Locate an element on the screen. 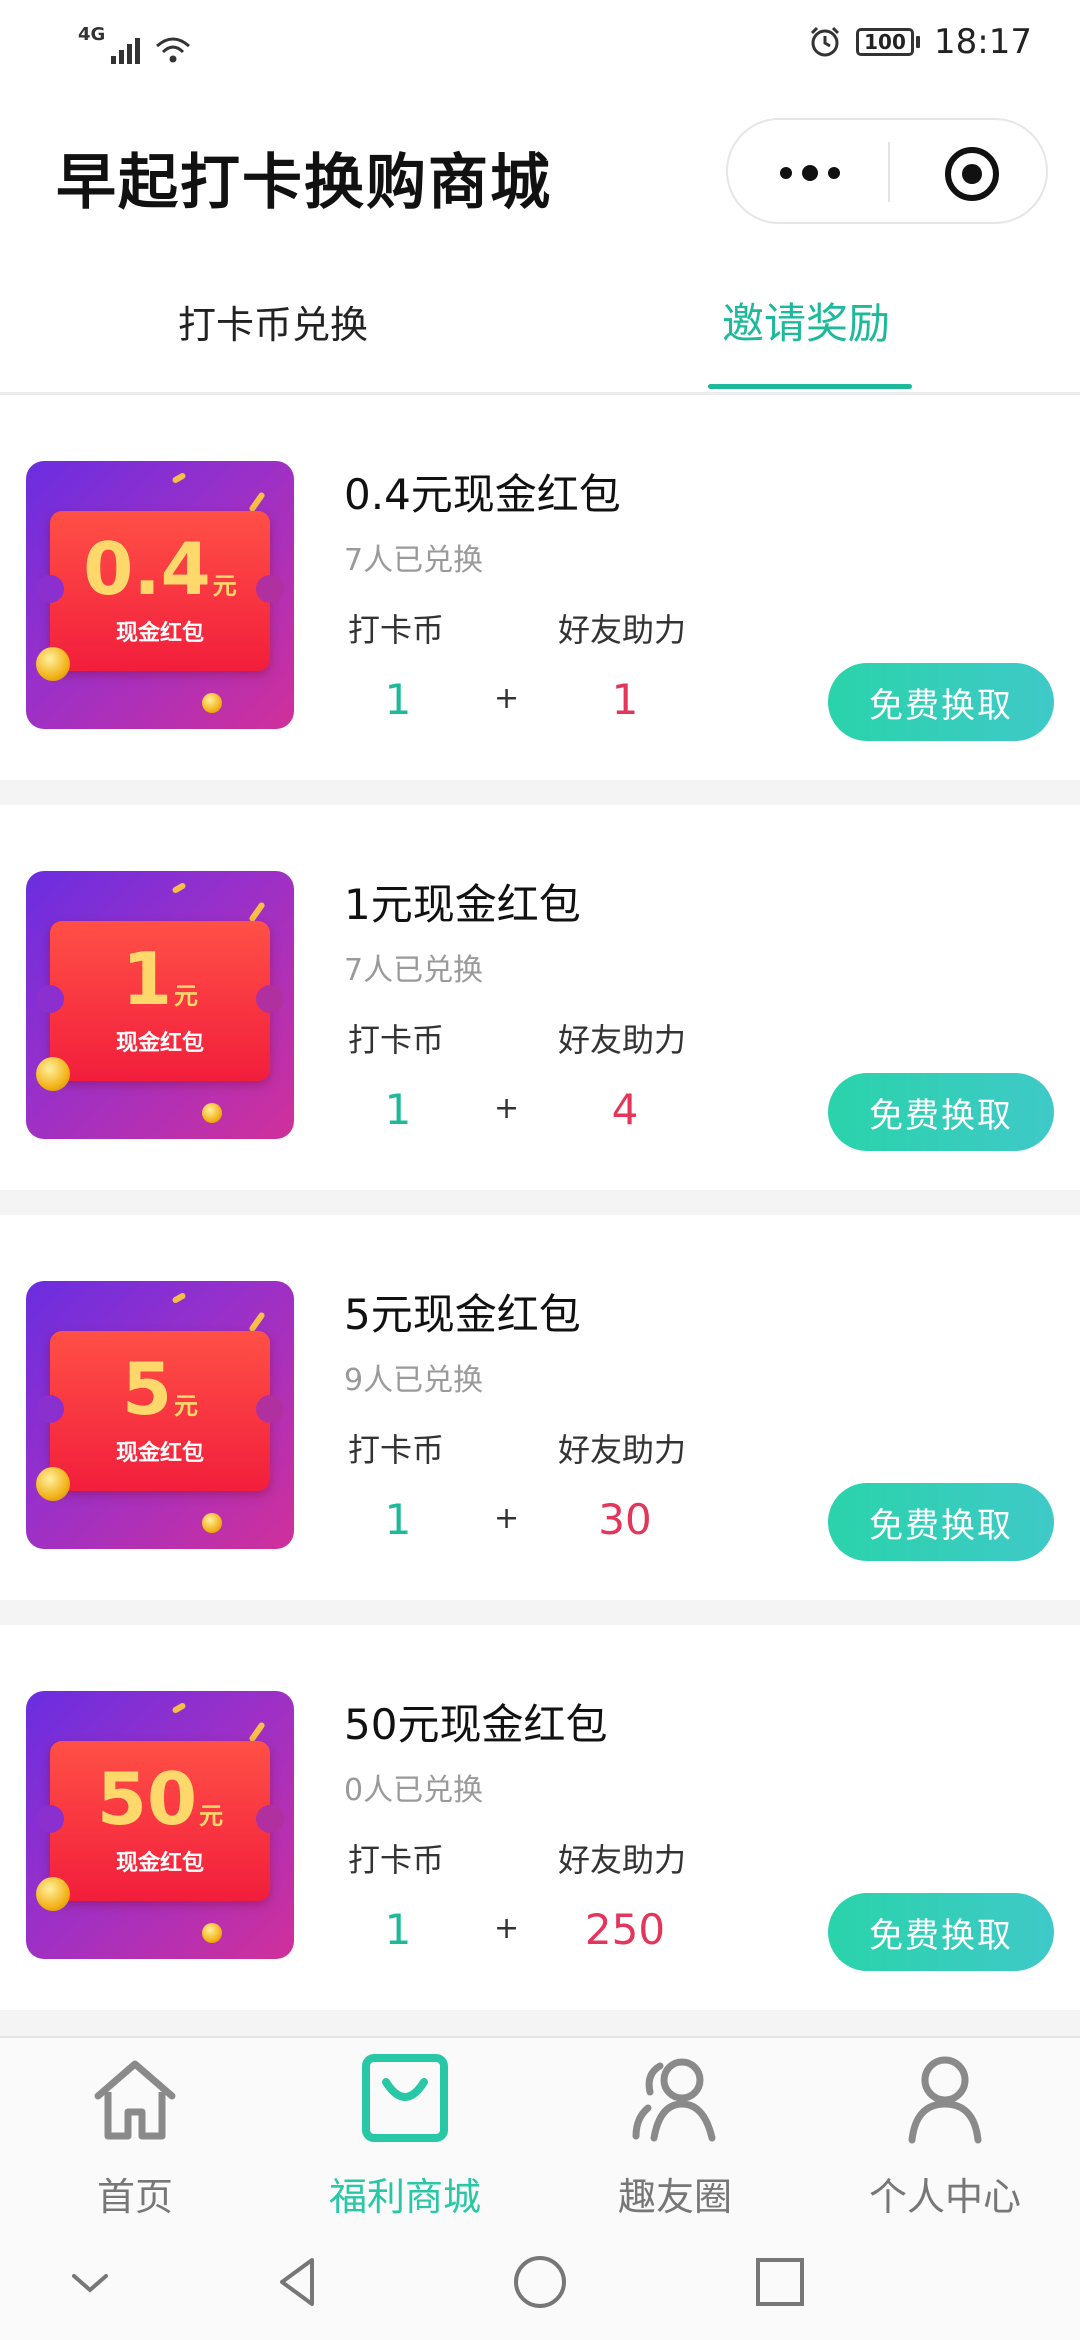 The height and width of the screenshot is (2340, 1080). exchange-tabs: 打卡币兑换 邀请奖励 is located at coordinates (540, 327).